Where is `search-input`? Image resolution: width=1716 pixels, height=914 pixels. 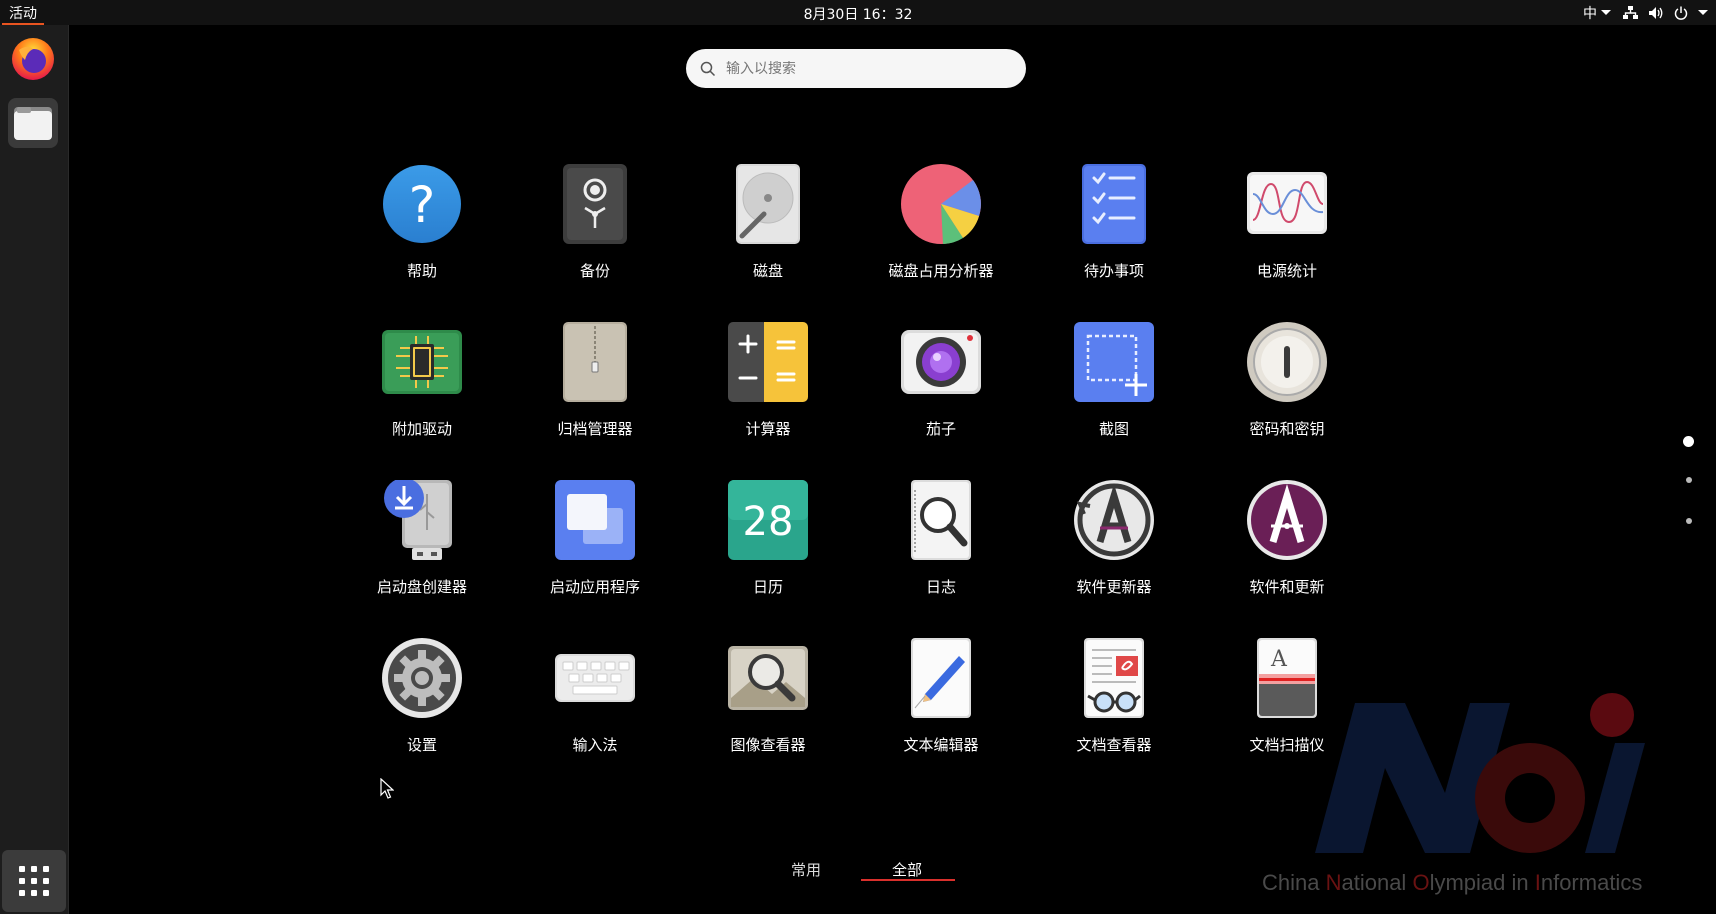
search-input is located at coordinates (866, 68).